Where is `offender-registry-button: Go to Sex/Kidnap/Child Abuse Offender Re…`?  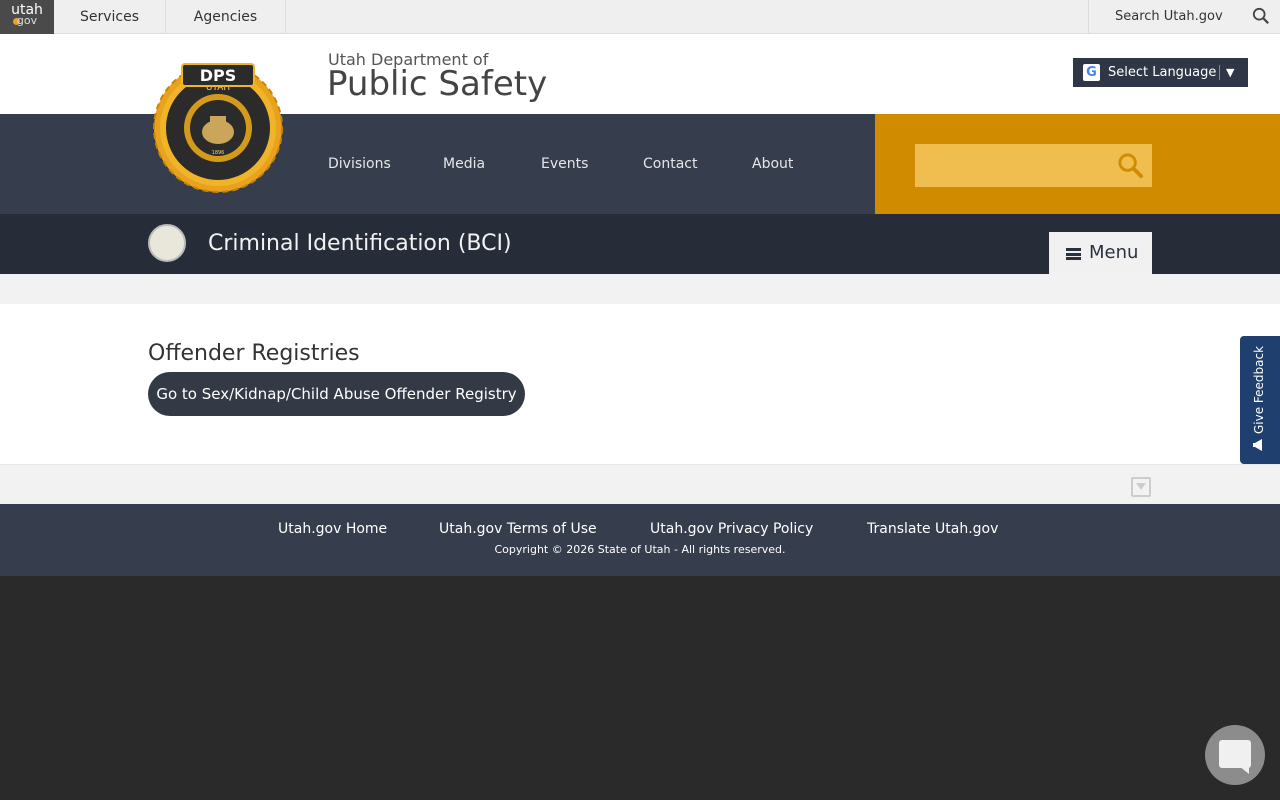
offender-registry-button: Go to Sex/Kidnap/Child Abuse Offender Re… is located at coordinates (336, 394).